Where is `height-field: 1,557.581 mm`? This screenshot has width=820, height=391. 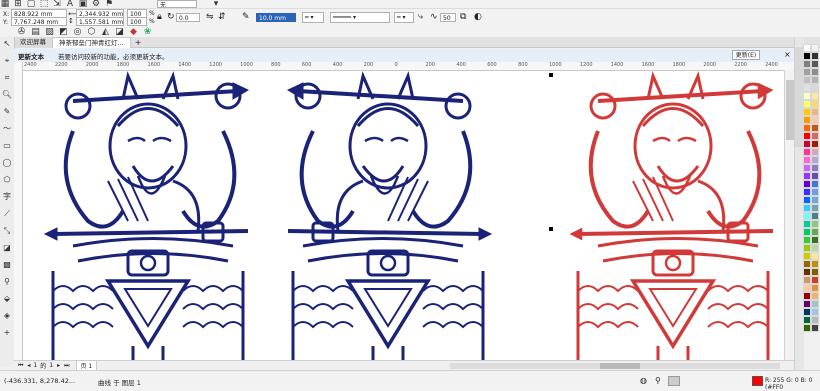 height-field: 1,557.581 mm is located at coordinates (100, 21).